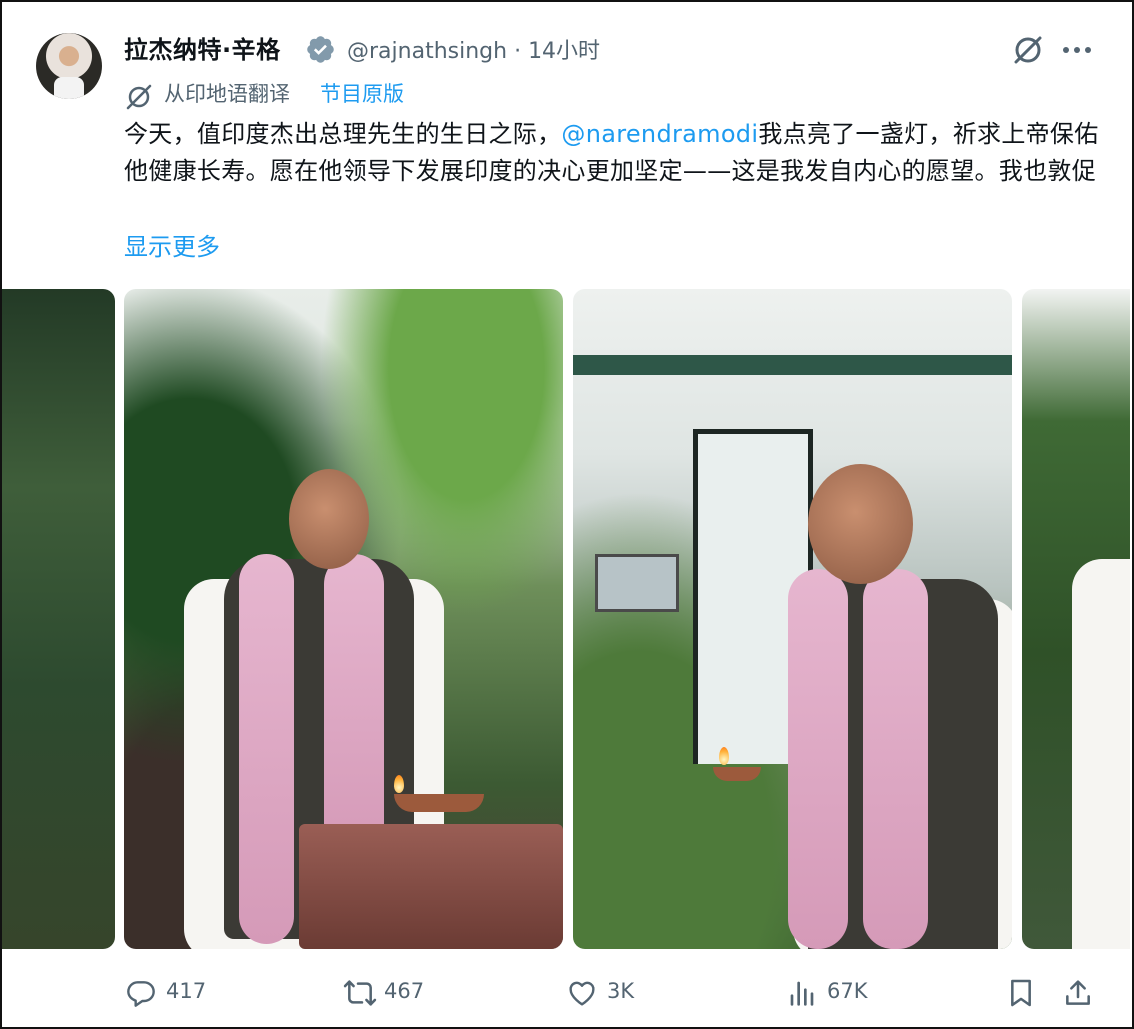  What do you see at coordinates (427, 51) in the screenshot?
I see `author-handle: @rajnathsingh` at bounding box center [427, 51].